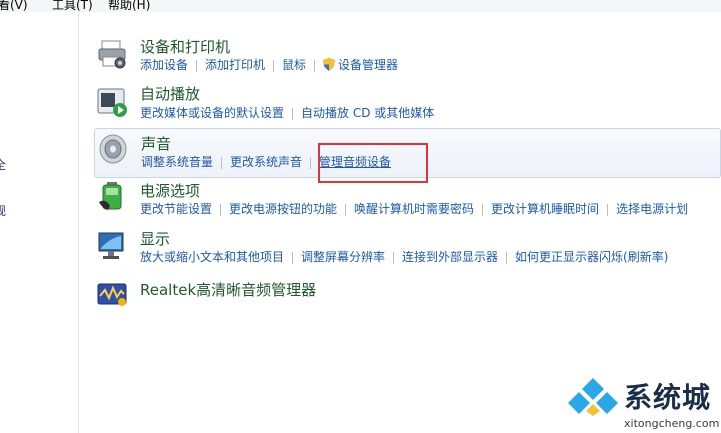 Image resolution: width=721 pixels, height=433 pixels. Describe the element at coordinates (212, 256) in the screenshot. I see `make-text-larger-smaller-link: 放大或缩小文本和其他项目` at that location.